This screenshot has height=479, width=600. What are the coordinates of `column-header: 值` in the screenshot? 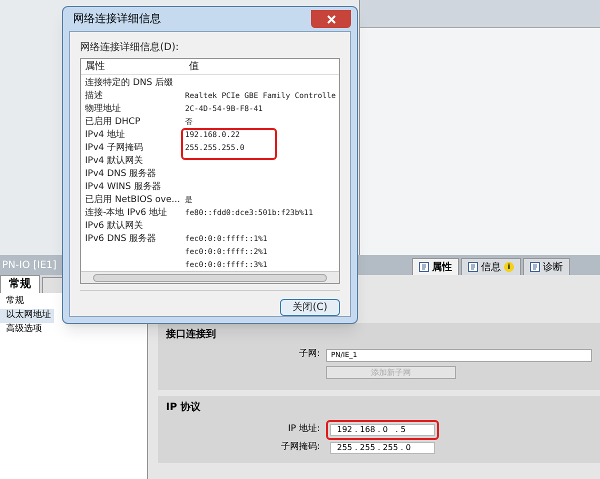 It's located at (194, 66).